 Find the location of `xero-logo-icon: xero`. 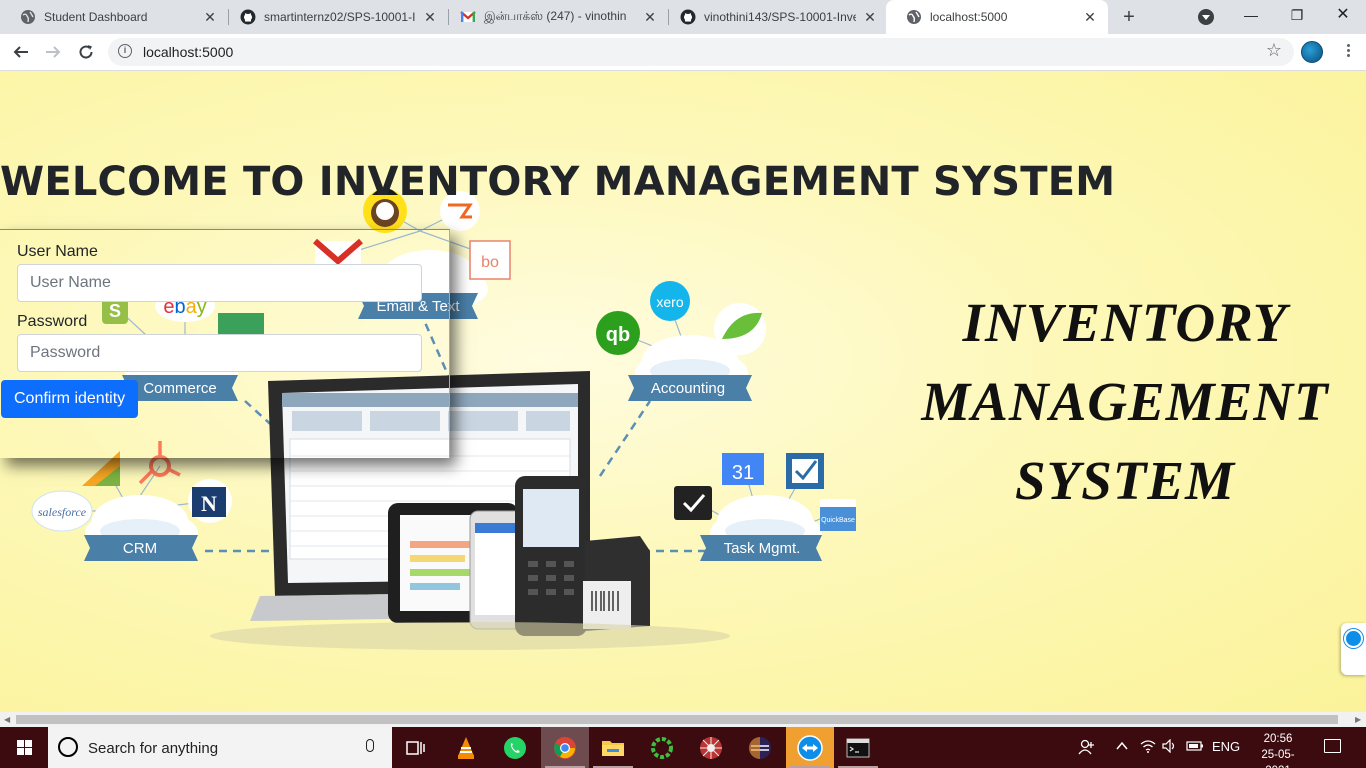

xero-logo-icon: xero is located at coordinates (670, 301).